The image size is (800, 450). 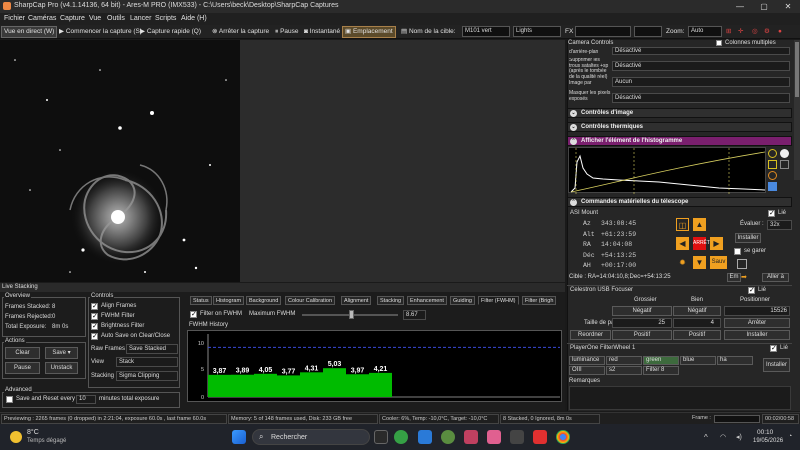 I want to click on histogram-section: ⌃ Afficher l'élément de l'histogramme, so click(x=679, y=141).